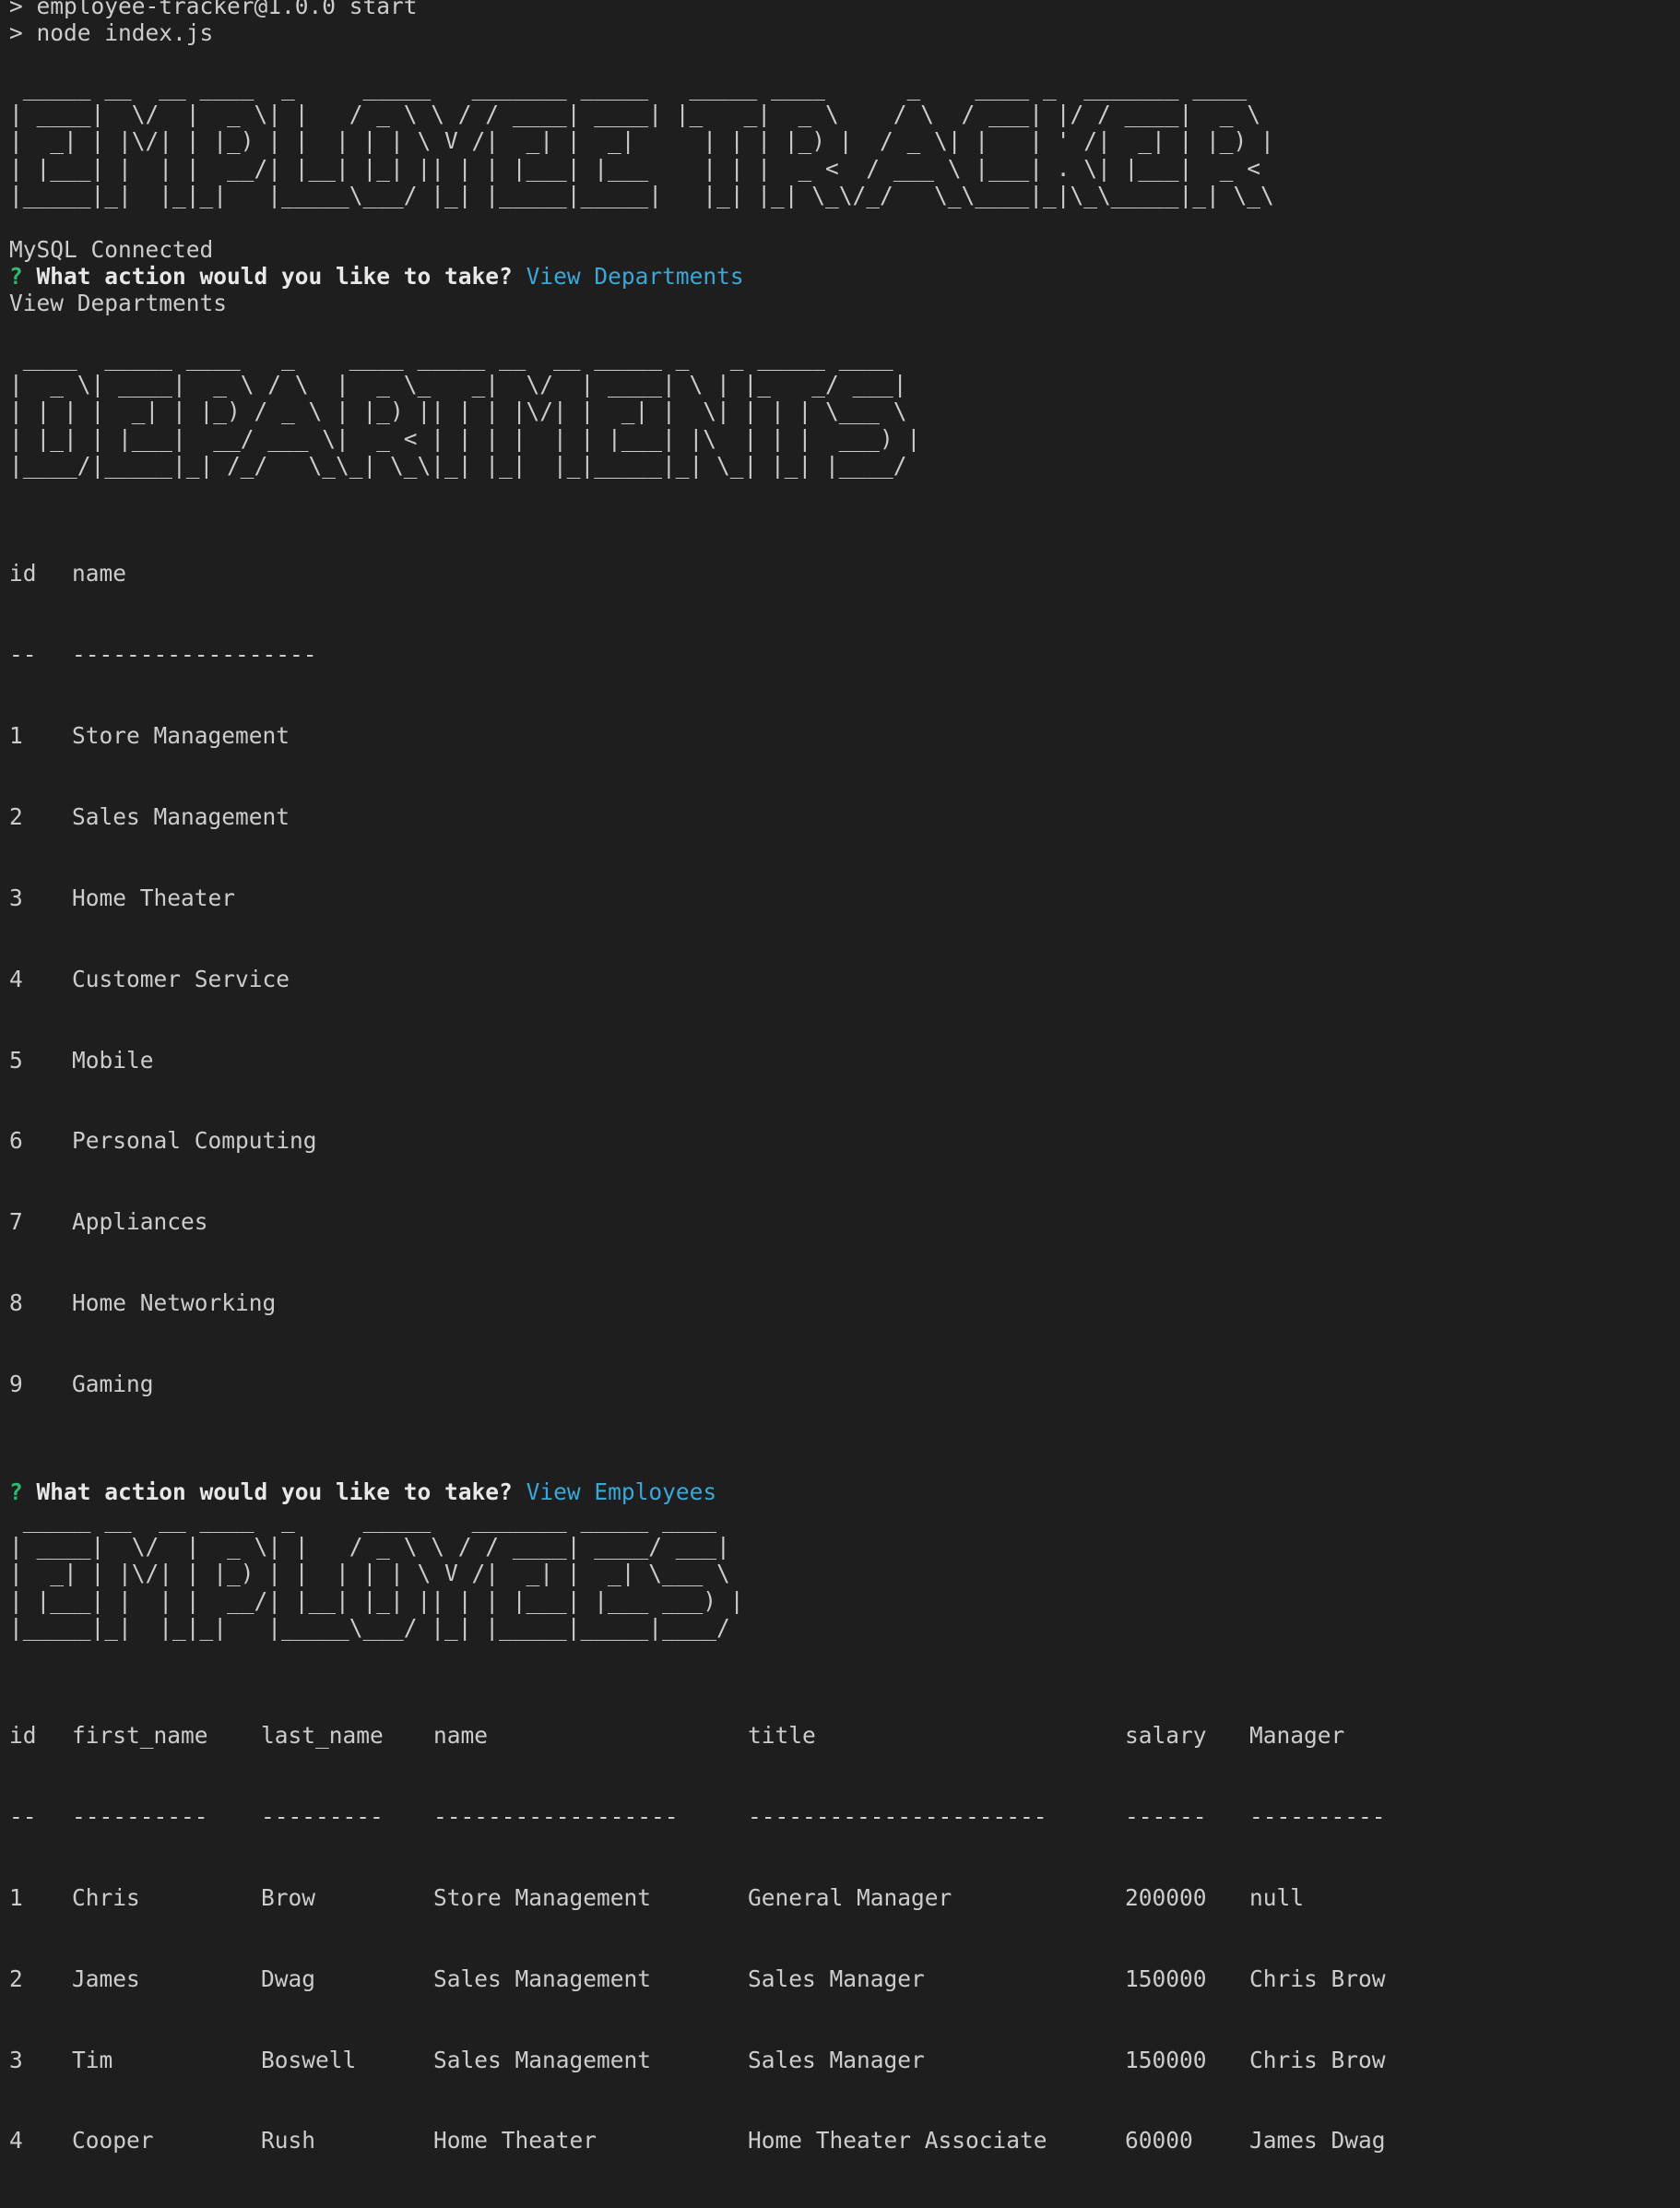 The width and height of the screenshot is (1680, 2208). Describe the element at coordinates (839, 1221) in the screenshot. I see `table-row: 7 Appliances` at that location.